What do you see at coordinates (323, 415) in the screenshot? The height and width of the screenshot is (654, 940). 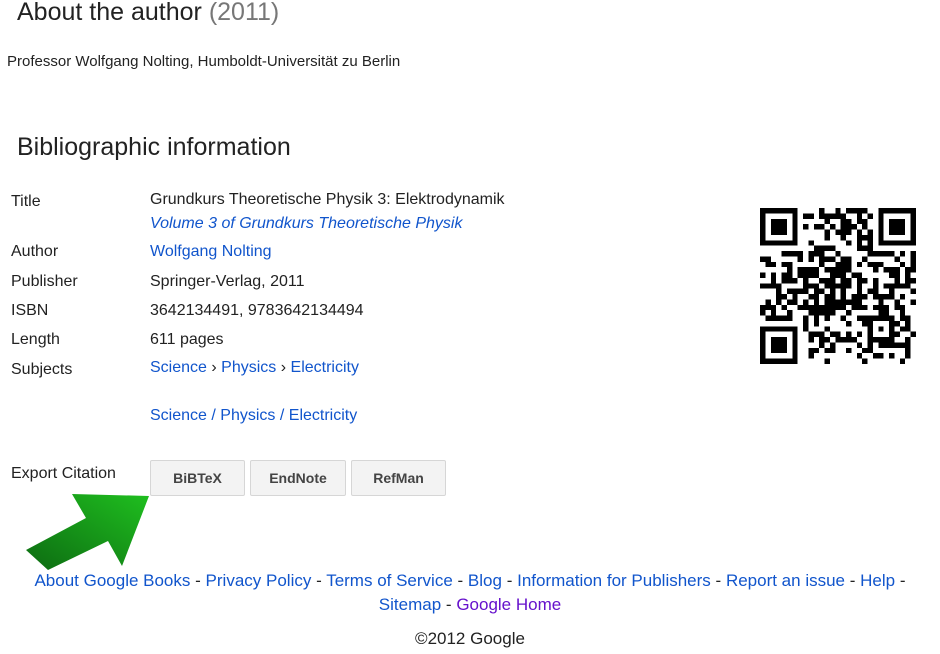 I see `subject-path-part: Electricity` at bounding box center [323, 415].